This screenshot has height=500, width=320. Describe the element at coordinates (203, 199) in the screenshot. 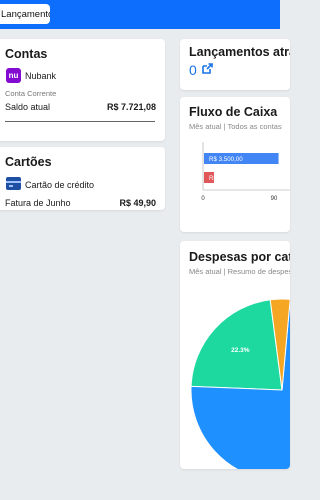

I see `x-tick-label: 0` at that location.